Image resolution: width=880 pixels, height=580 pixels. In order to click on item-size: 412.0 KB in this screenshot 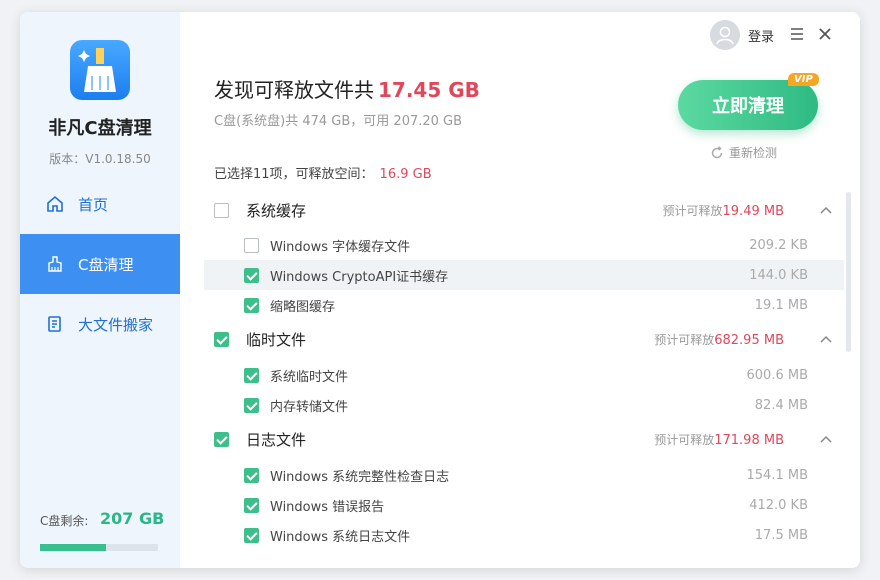, I will do `click(778, 505)`.